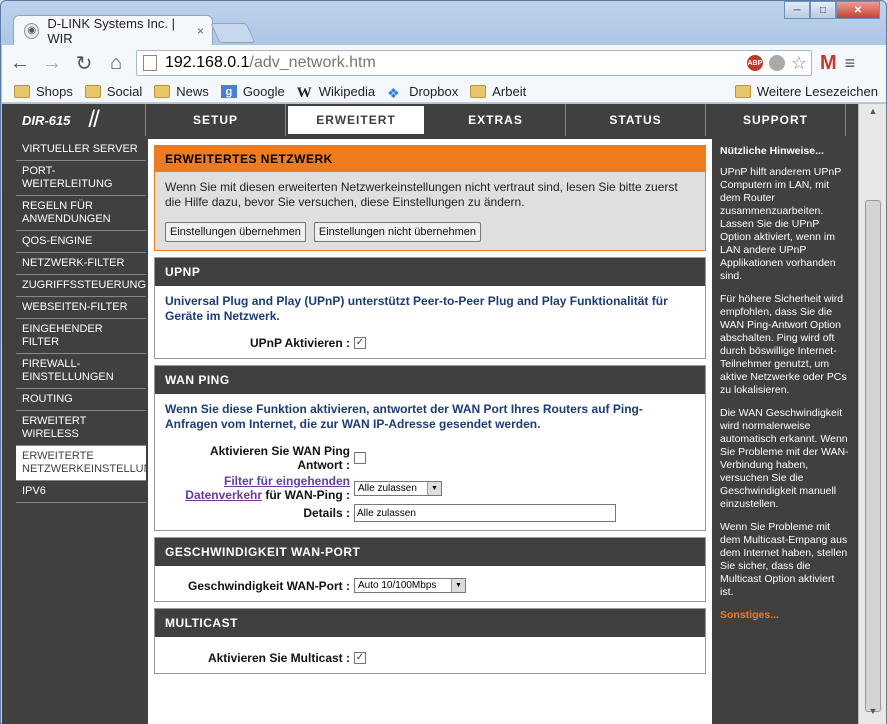 This screenshot has height=724, width=887. What do you see at coordinates (81, 371) in the screenshot?
I see `sidebar-item-firewall: FIREWALL-EINSTELLUNGEN` at bounding box center [81, 371].